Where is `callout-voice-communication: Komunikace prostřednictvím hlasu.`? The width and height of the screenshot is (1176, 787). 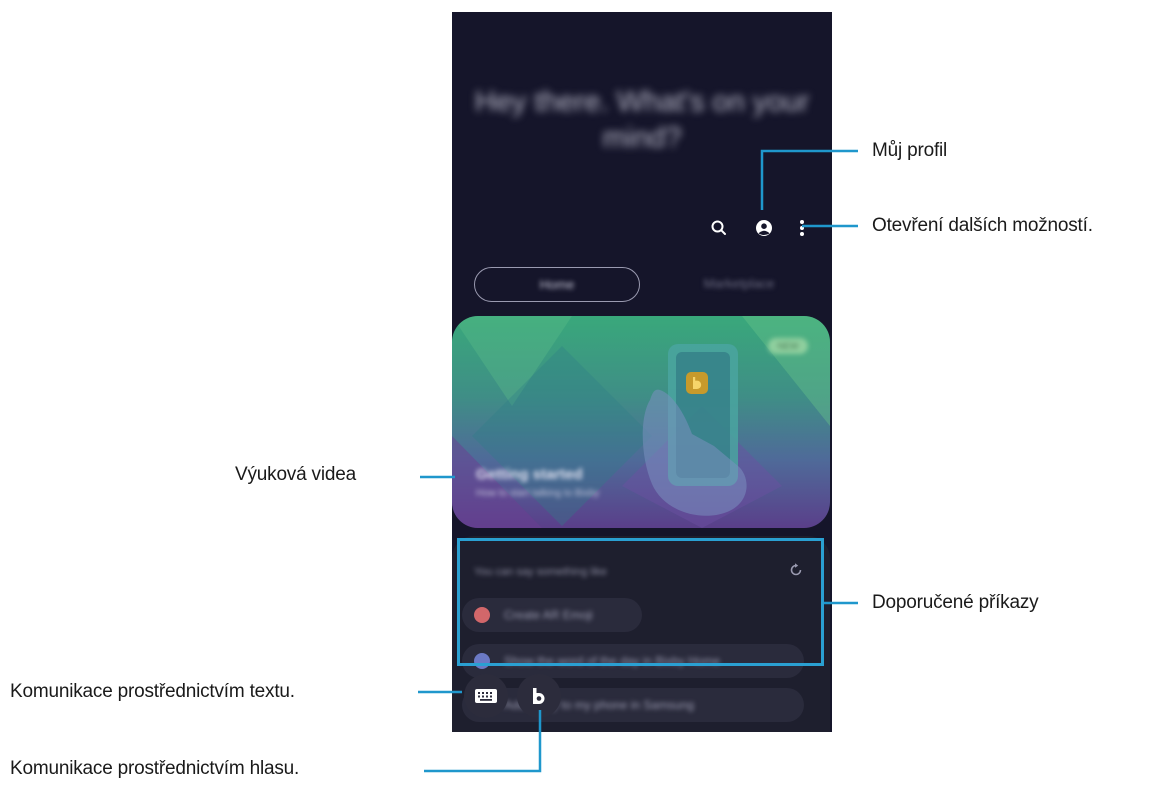 callout-voice-communication: Komunikace prostřednictvím hlasu. is located at coordinates (155, 768).